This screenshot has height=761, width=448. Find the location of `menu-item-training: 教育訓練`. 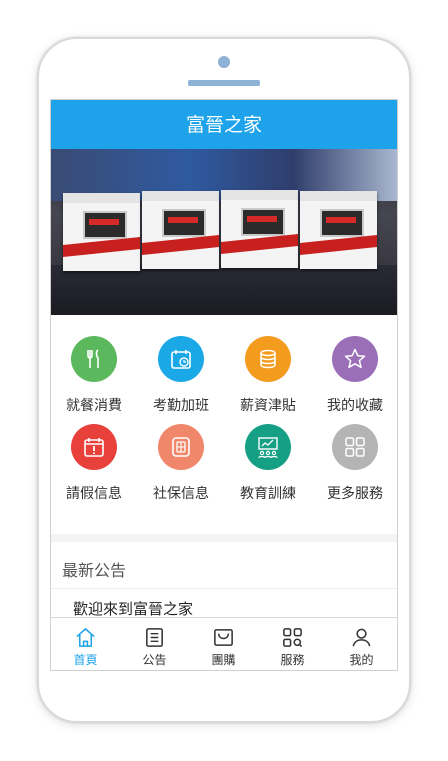

menu-item-training: 教育訓練 is located at coordinates (268, 464).